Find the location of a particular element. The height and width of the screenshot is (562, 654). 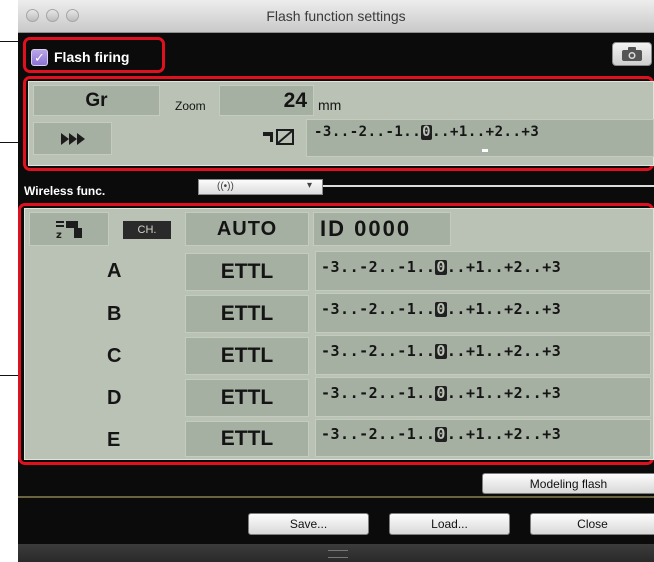

wireless-func-label: Wireless func. is located at coordinates (65, 191).